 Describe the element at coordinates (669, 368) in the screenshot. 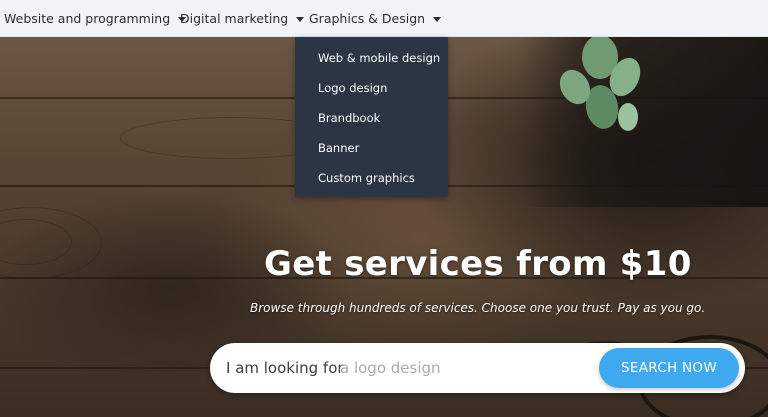

I see `search-now-button: SEARCH NOW` at that location.